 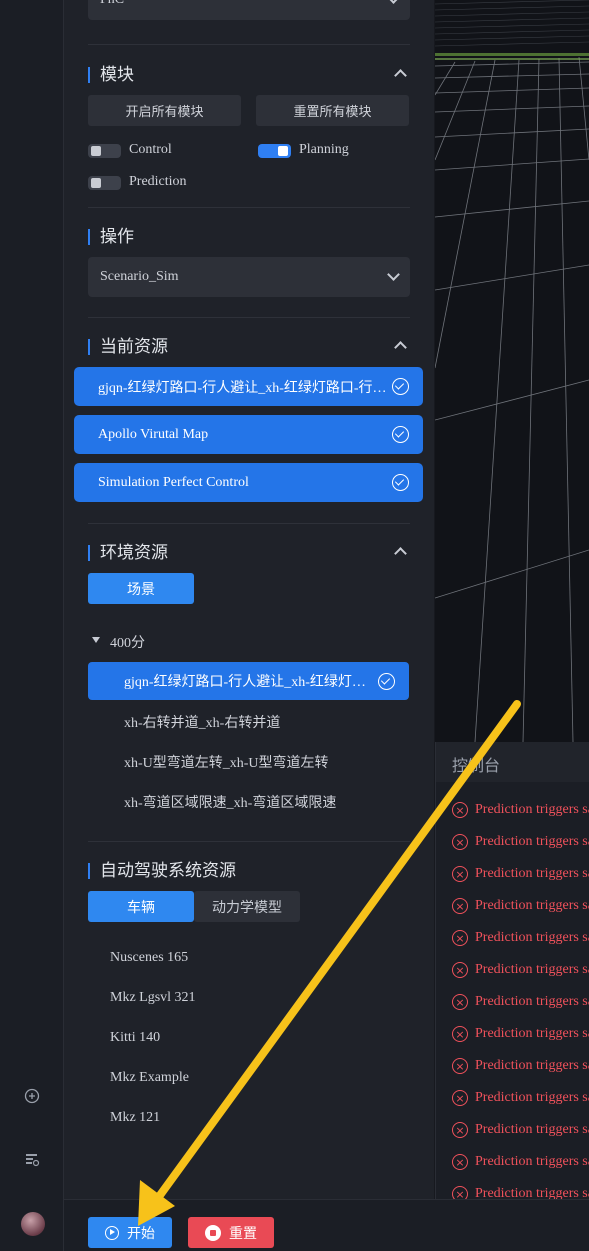 What do you see at coordinates (243, 388) in the screenshot?
I see `current-resource-label: gjqn-红绿灯路口-行人避让_xh-红绿灯路口-行人避让` at bounding box center [243, 388].